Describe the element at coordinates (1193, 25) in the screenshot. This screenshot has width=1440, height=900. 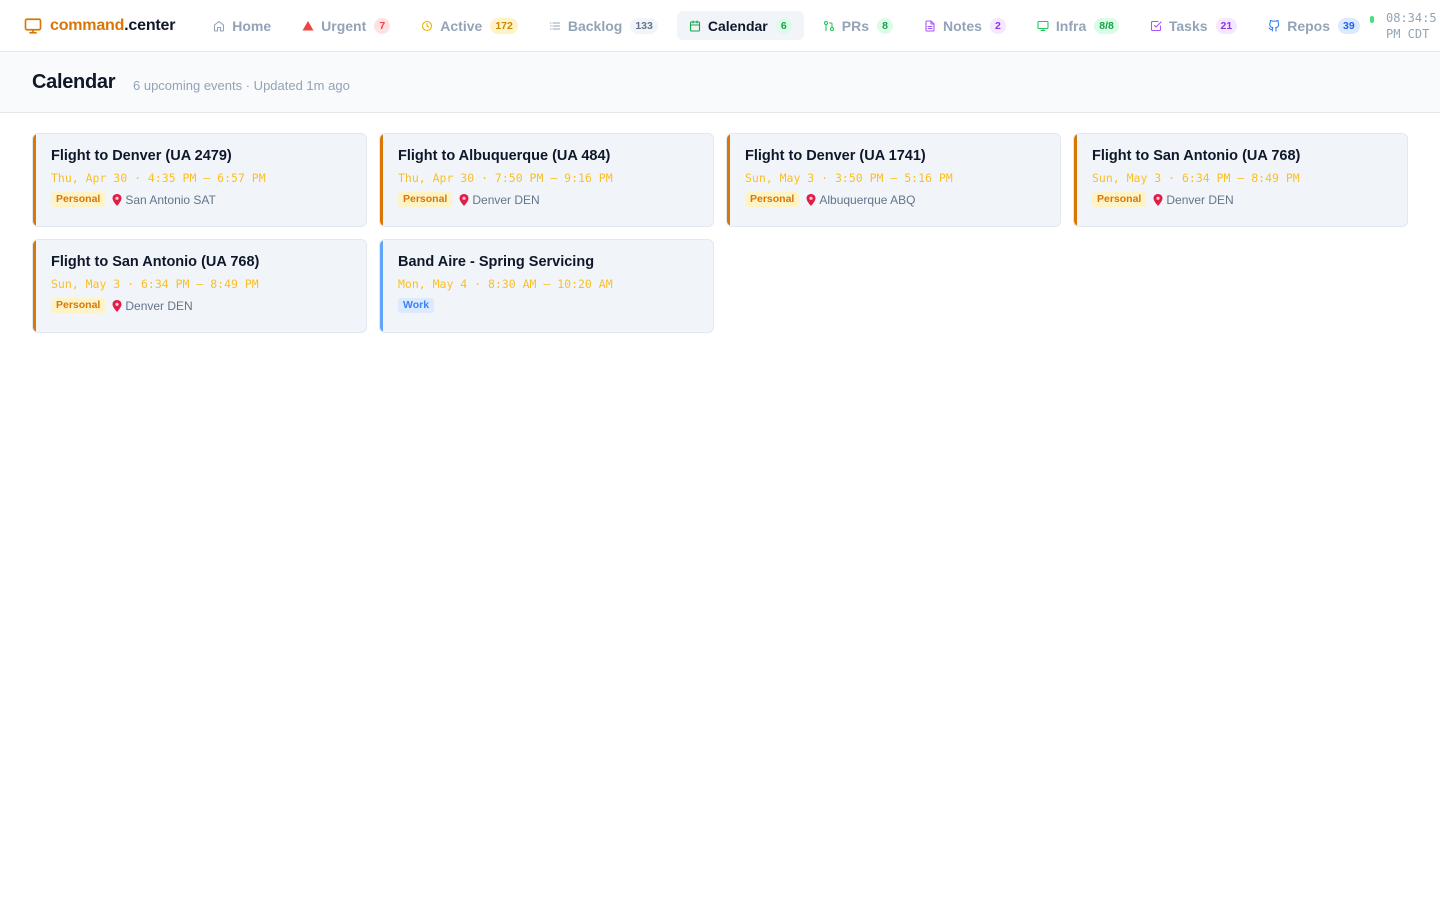
I see `tab-tasks: Tasks 21` at that location.